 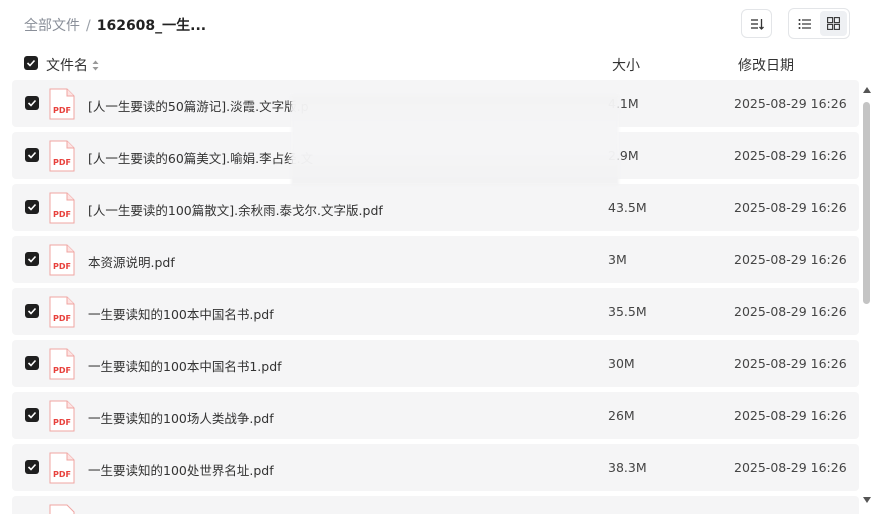 What do you see at coordinates (198, 105) in the screenshot?
I see `file-name: [人一生要读的50篇游记].淡霞.文字版.p` at bounding box center [198, 105].